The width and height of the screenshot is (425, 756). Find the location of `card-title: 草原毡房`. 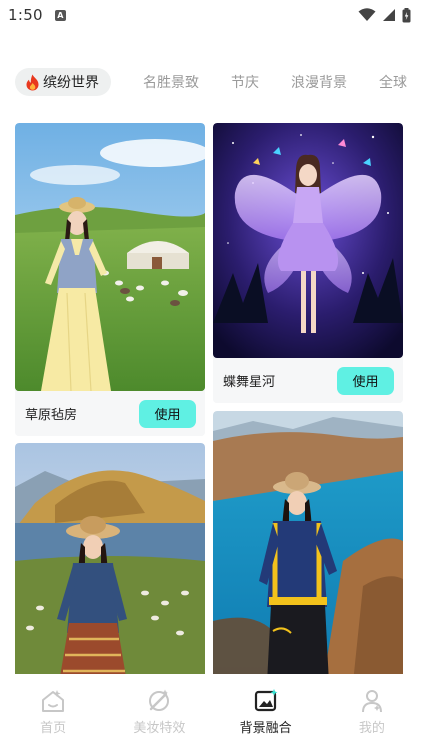

card-title: 草原毡房 is located at coordinates (51, 415).